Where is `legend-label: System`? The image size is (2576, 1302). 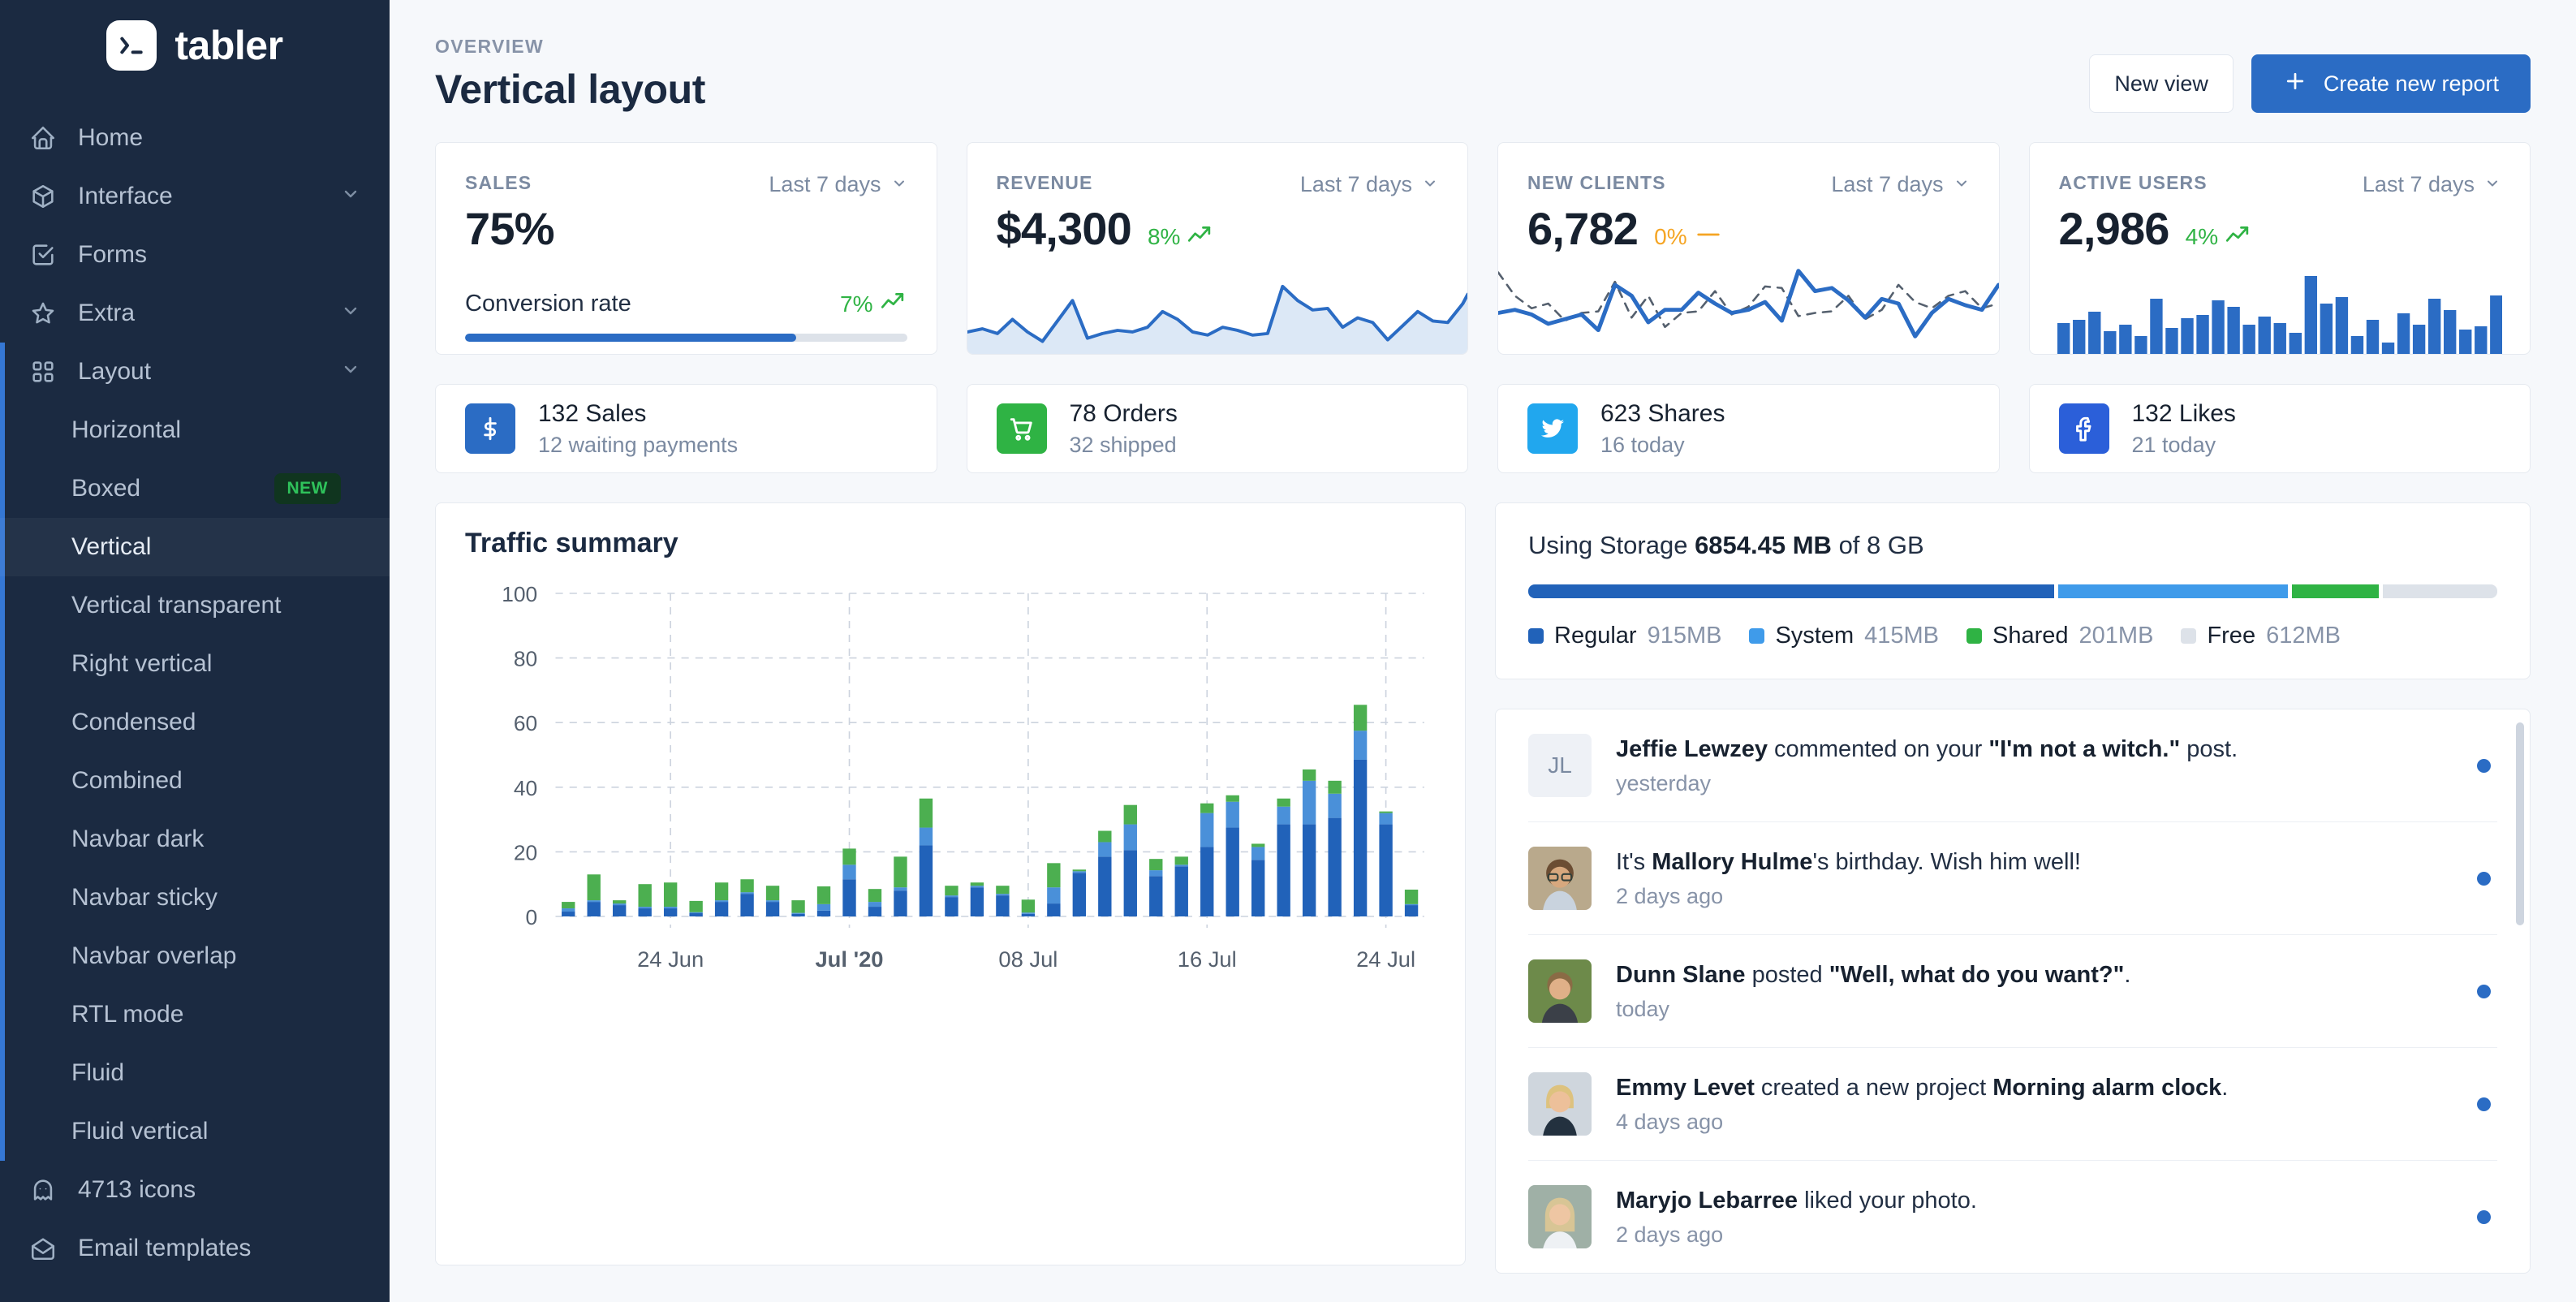 legend-label: System is located at coordinates (1814, 636).